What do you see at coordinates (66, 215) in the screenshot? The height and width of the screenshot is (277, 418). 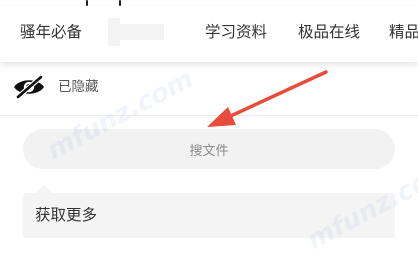 I see `get-more-label: 获取更多` at bounding box center [66, 215].